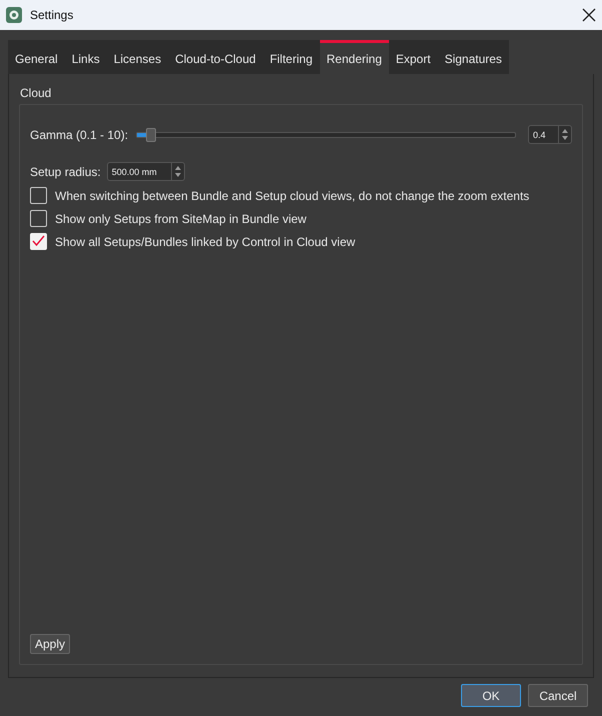  What do you see at coordinates (292, 195) in the screenshot?
I see `checkbox-label: When switching between Bundle and Setup cloud views, do not change the zoom extents` at bounding box center [292, 195].